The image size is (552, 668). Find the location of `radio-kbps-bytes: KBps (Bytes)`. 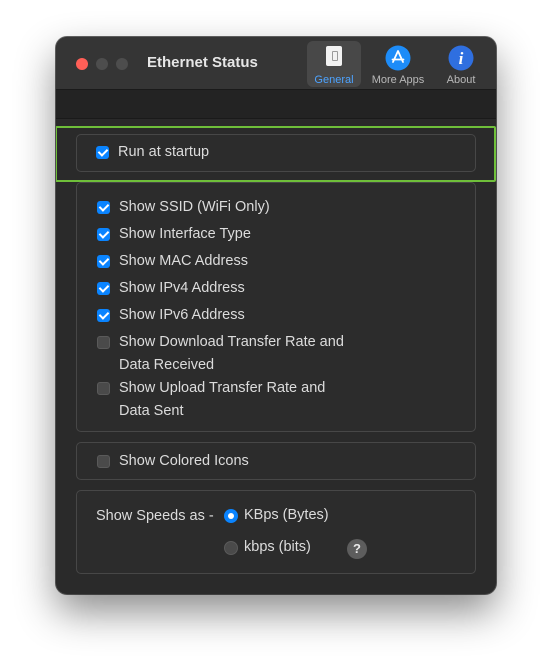

radio-kbps-bytes: KBps (Bytes) is located at coordinates (276, 515).